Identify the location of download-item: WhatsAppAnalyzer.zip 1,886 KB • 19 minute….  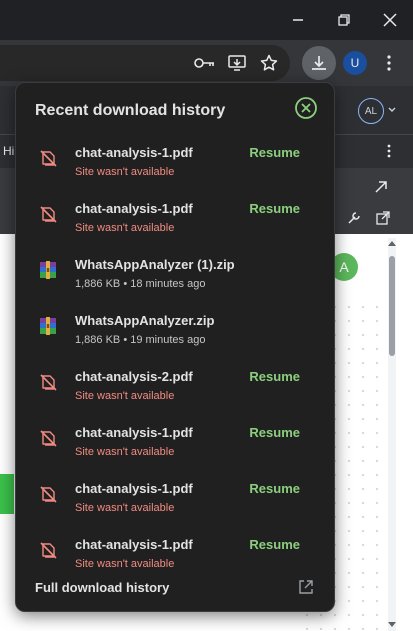
(175, 335).